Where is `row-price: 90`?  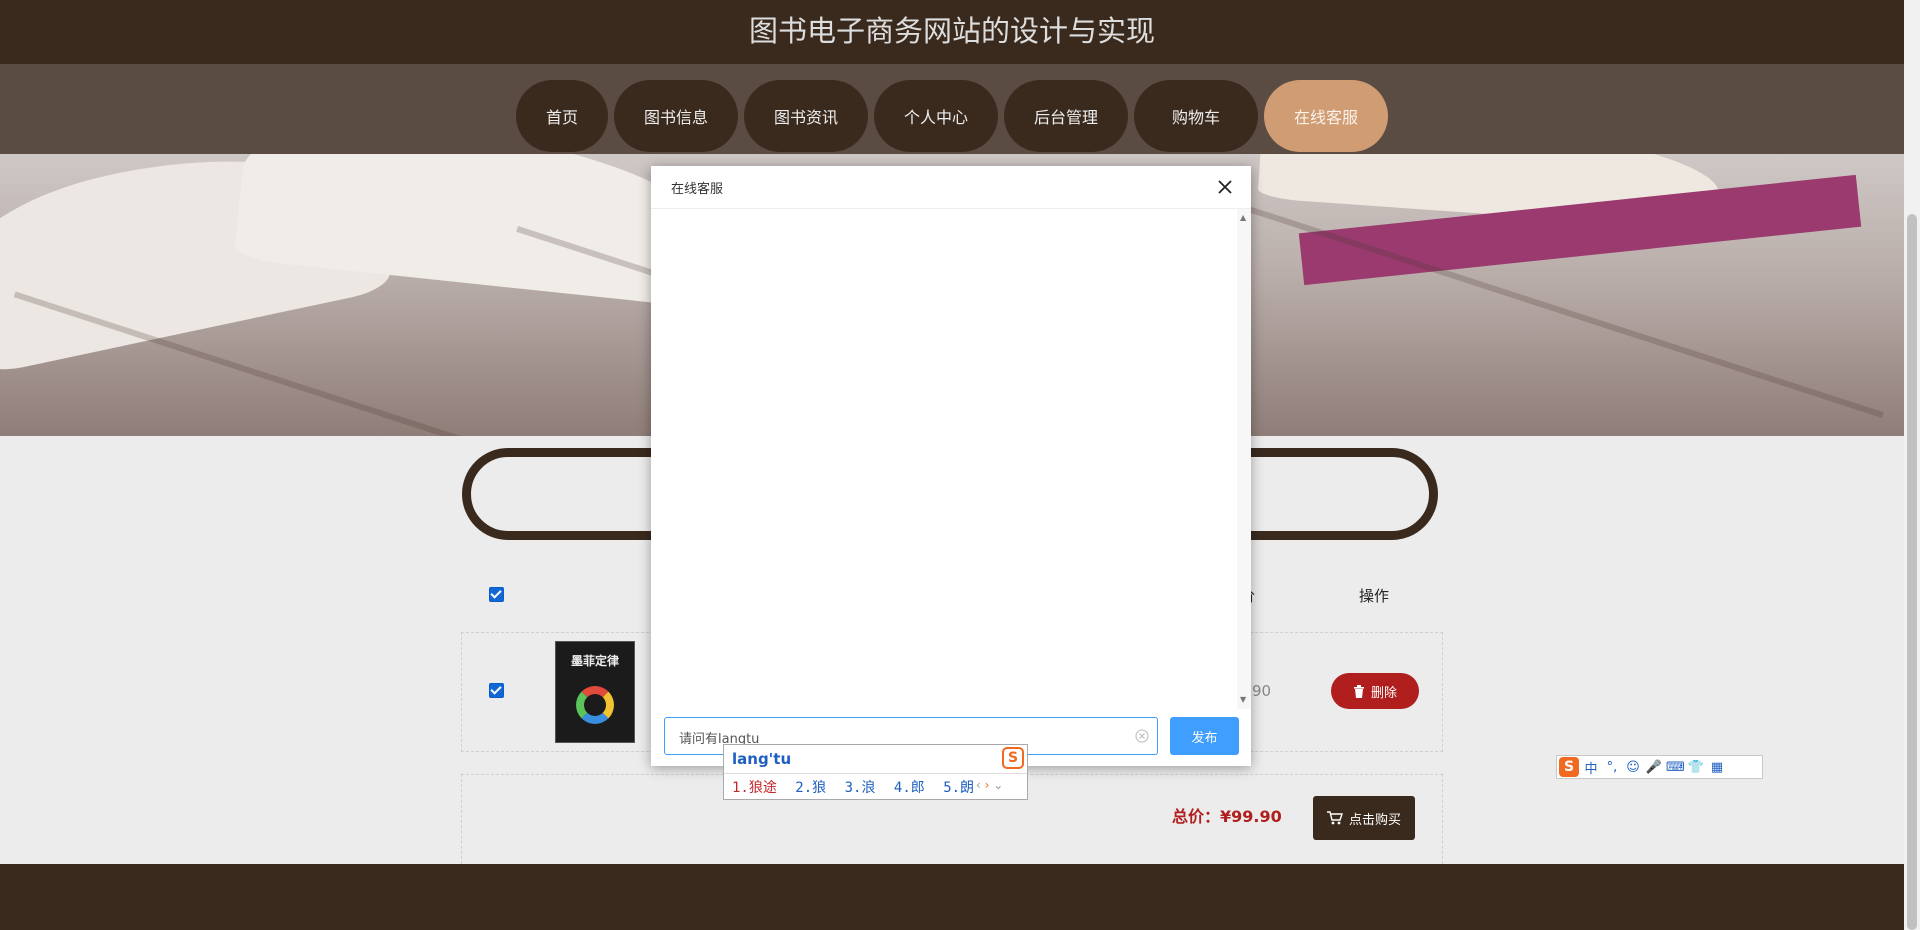
row-price: 90 is located at coordinates (1262, 691).